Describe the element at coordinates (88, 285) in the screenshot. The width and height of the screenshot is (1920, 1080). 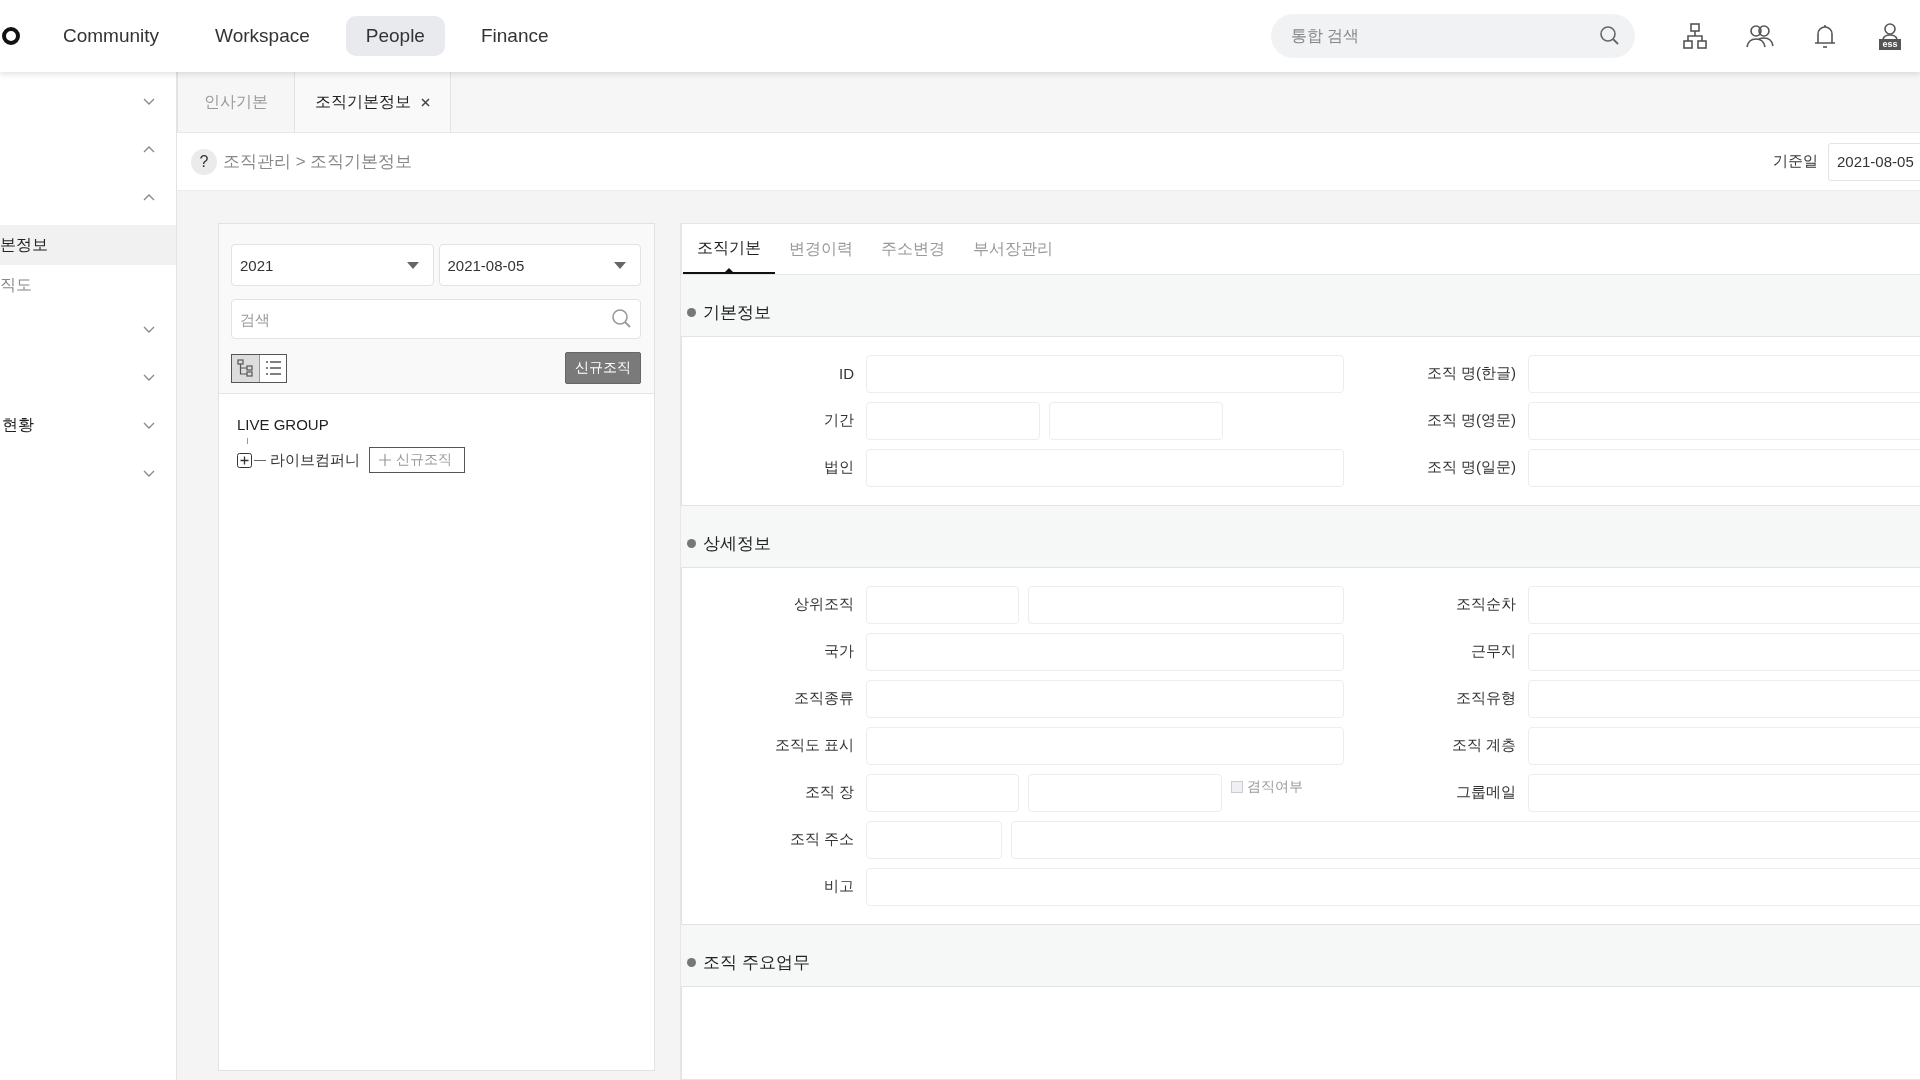
I see `sidebar-item: 직도` at that location.